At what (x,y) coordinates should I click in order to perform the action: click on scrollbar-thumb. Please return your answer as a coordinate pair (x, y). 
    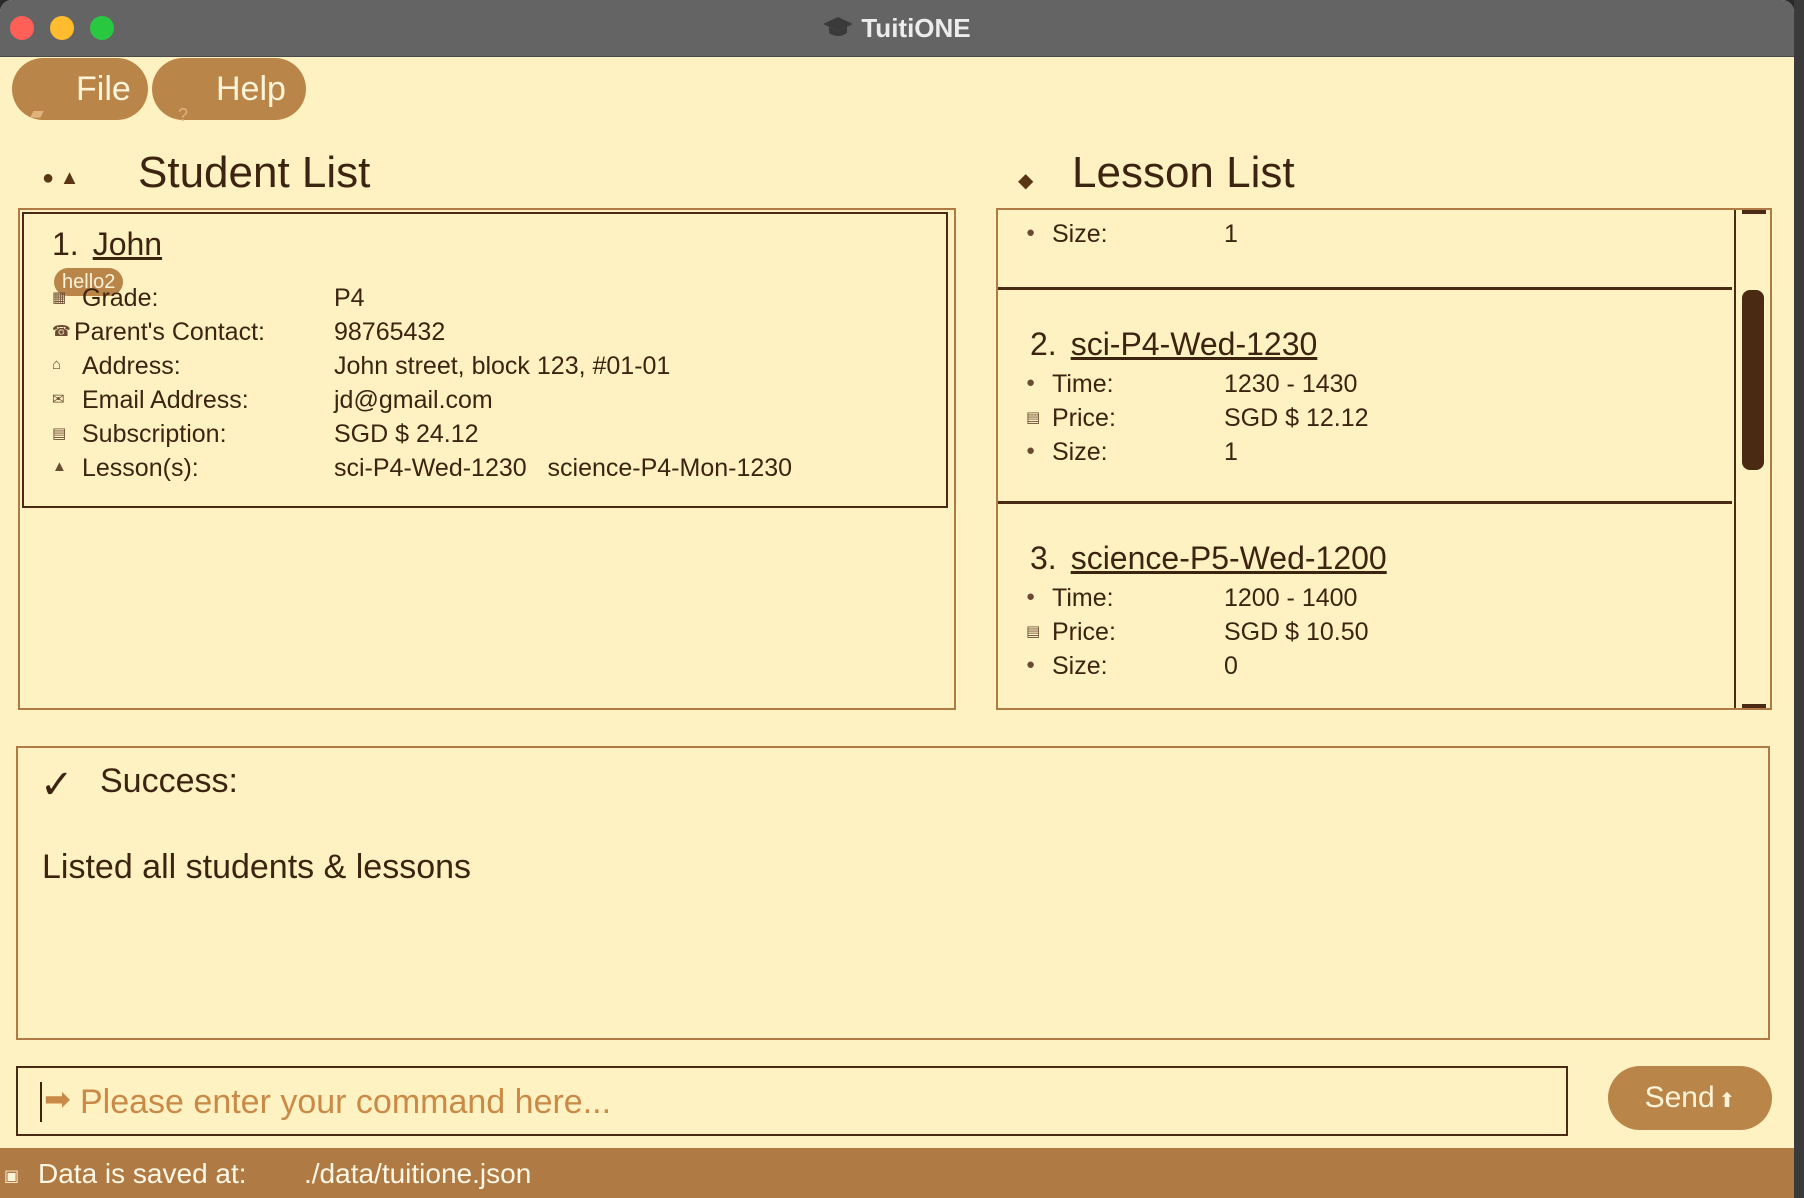
    Looking at the image, I should click on (1753, 380).